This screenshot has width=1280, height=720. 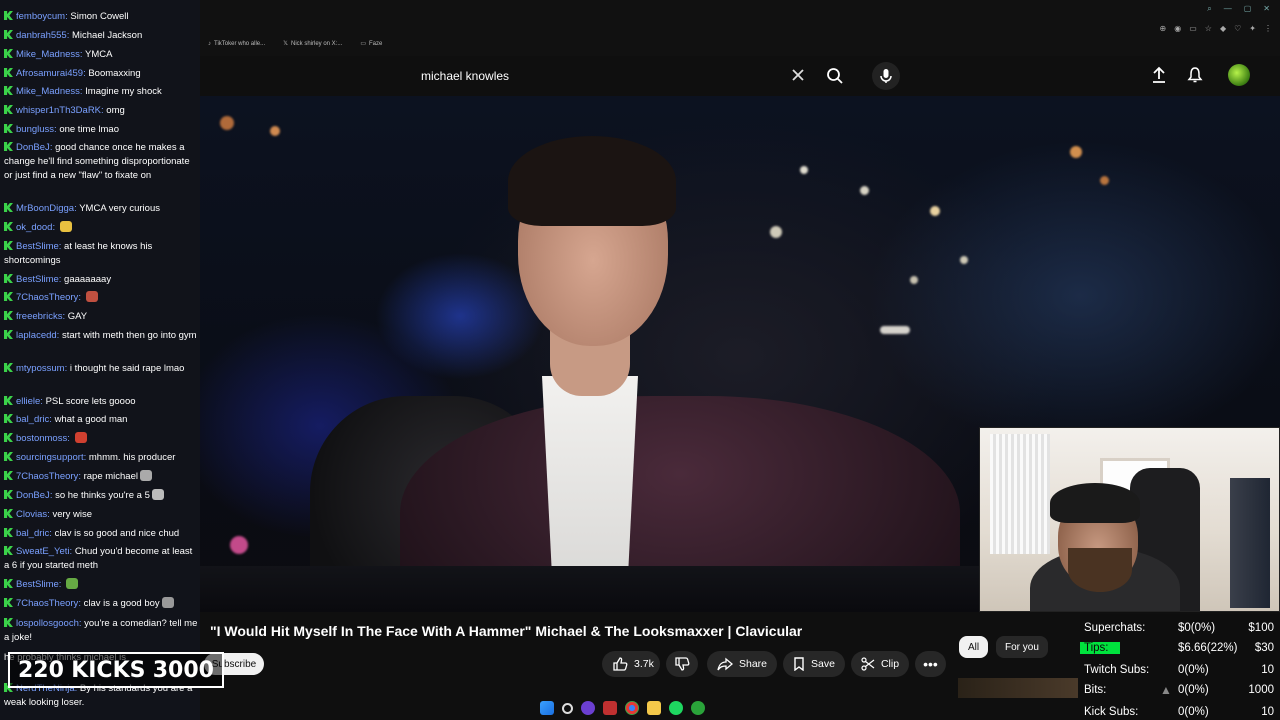 I want to click on microphone-icon, so click(x=886, y=76).